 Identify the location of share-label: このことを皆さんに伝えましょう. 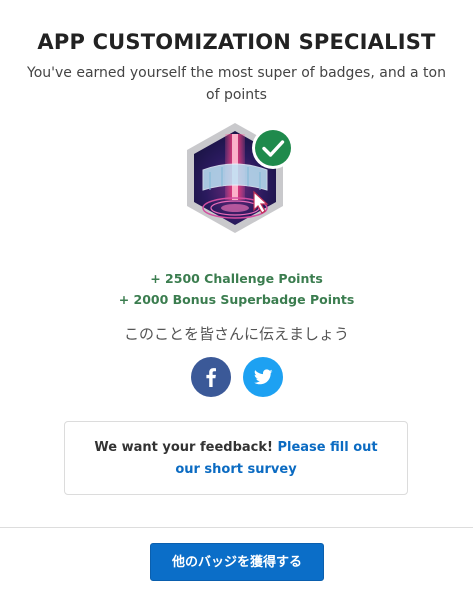
(236, 334).